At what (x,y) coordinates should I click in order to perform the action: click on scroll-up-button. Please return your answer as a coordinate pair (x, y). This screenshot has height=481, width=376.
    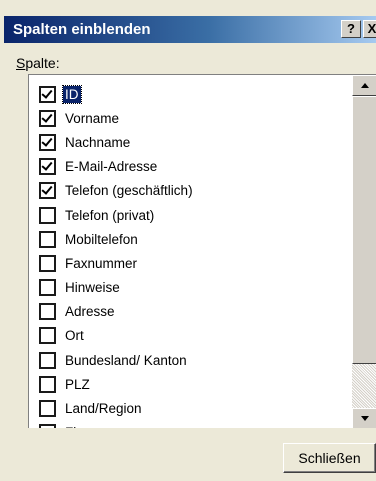
    Looking at the image, I should click on (364, 85).